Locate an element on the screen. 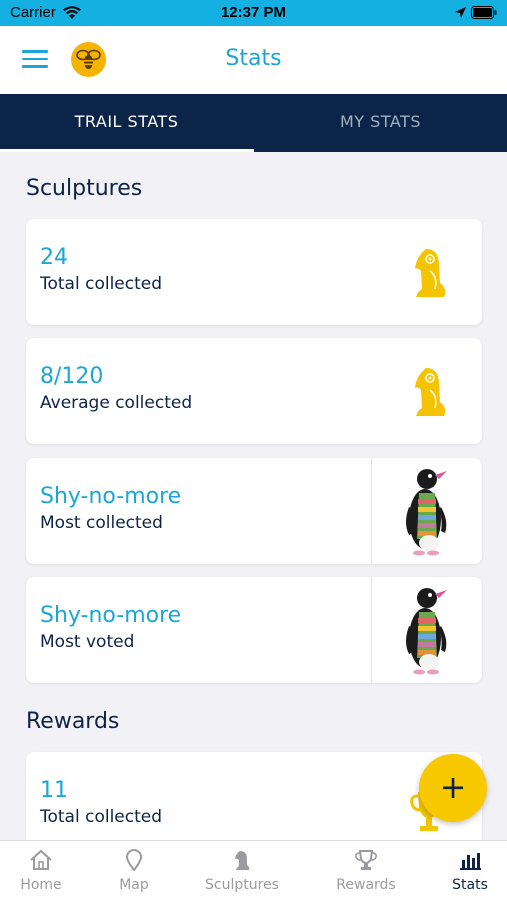 This screenshot has width=507, height=900. add-fab-button: + is located at coordinates (453, 788).